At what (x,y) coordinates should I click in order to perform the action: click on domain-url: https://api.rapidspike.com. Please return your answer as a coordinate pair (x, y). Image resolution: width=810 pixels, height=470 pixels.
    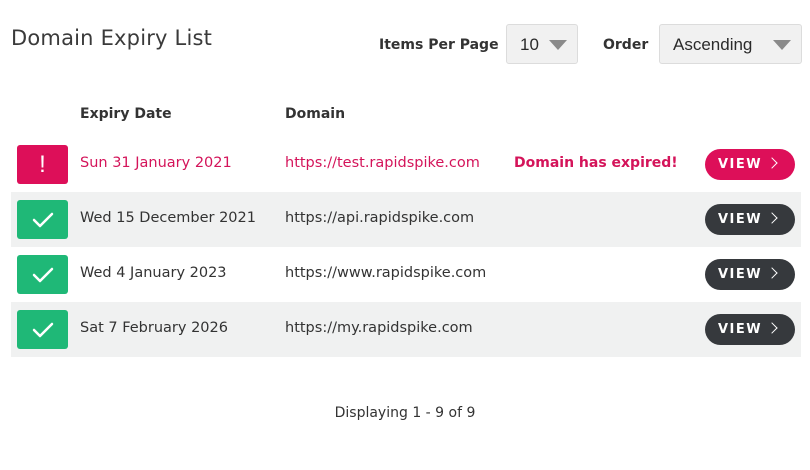
    Looking at the image, I should click on (380, 218).